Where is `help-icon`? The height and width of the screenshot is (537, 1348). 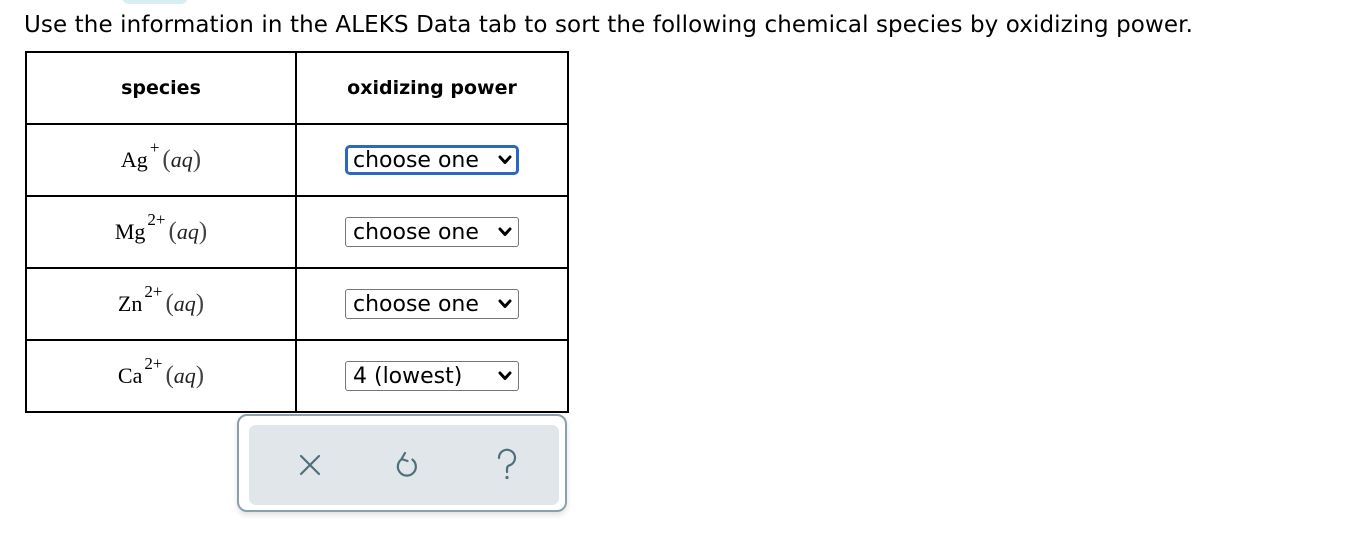 help-icon is located at coordinates (507, 464).